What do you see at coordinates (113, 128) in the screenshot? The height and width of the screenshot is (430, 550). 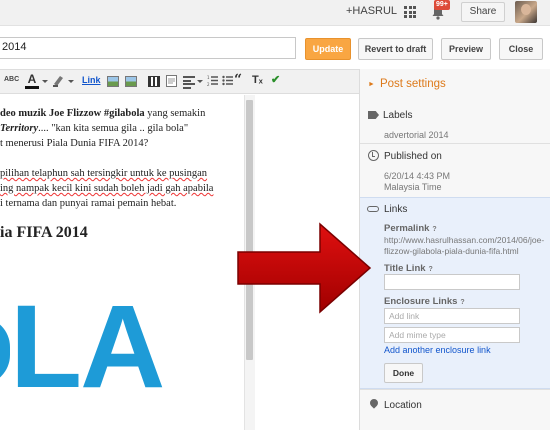 I see `editor-text: .... "kan kita semua gila .. gila bola"` at bounding box center [113, 128].